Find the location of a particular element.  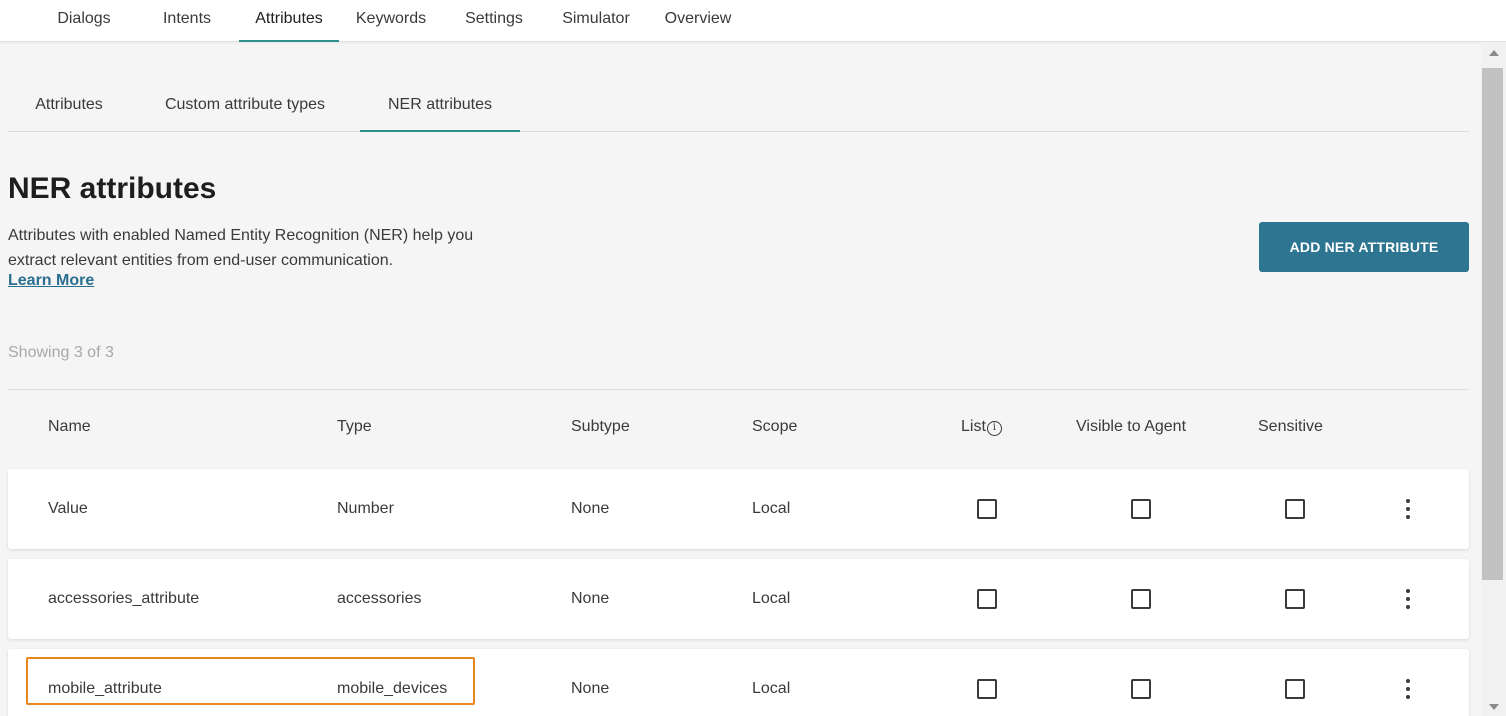

info-icon: i is located at coordinates (994, 428).